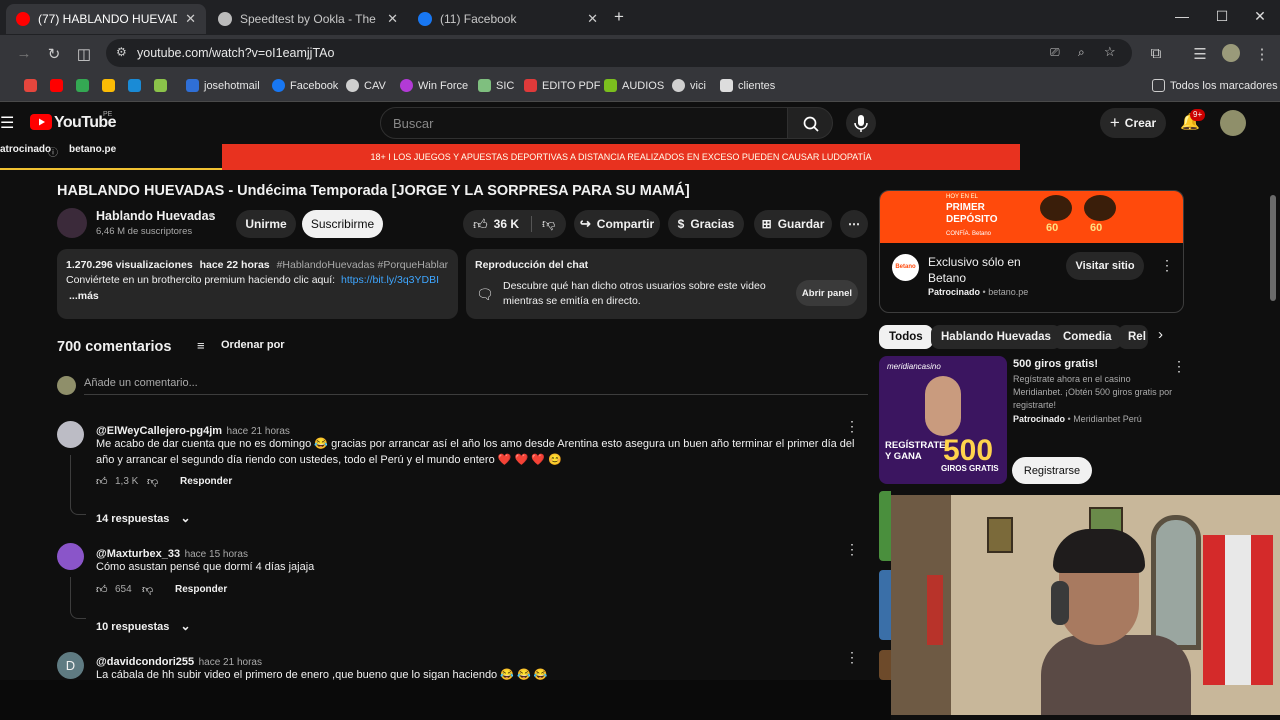 The width and height of the screenshot is (1280, 720). Describe the element at coordinates (1262, 54) in the screenshot. I see `menu-icon: ⋮` at that location.